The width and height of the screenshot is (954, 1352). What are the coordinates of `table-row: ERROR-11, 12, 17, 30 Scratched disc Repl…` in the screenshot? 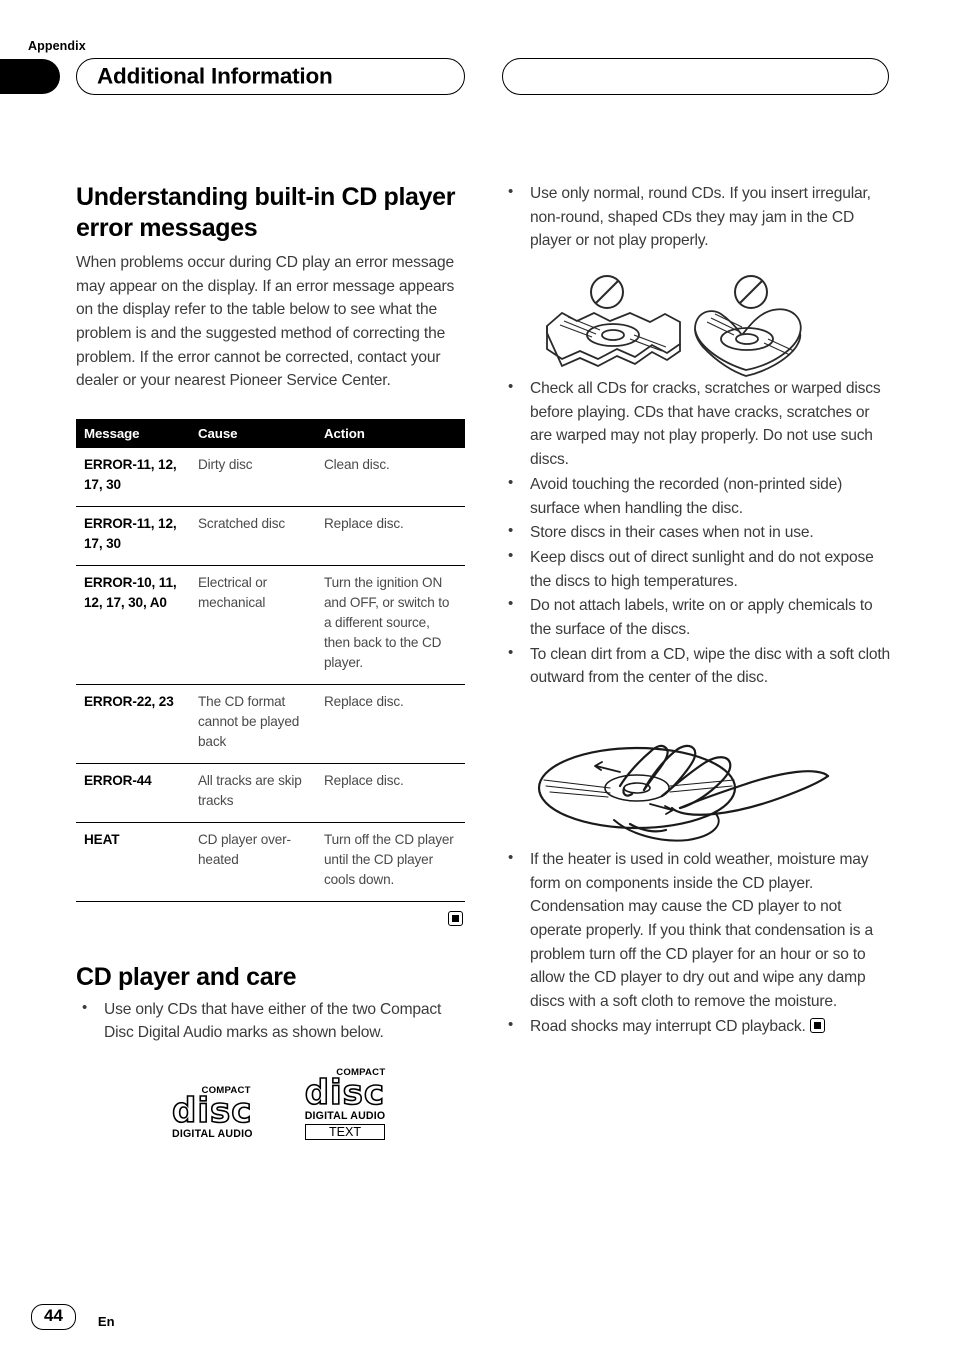 It's located at (270, 536).